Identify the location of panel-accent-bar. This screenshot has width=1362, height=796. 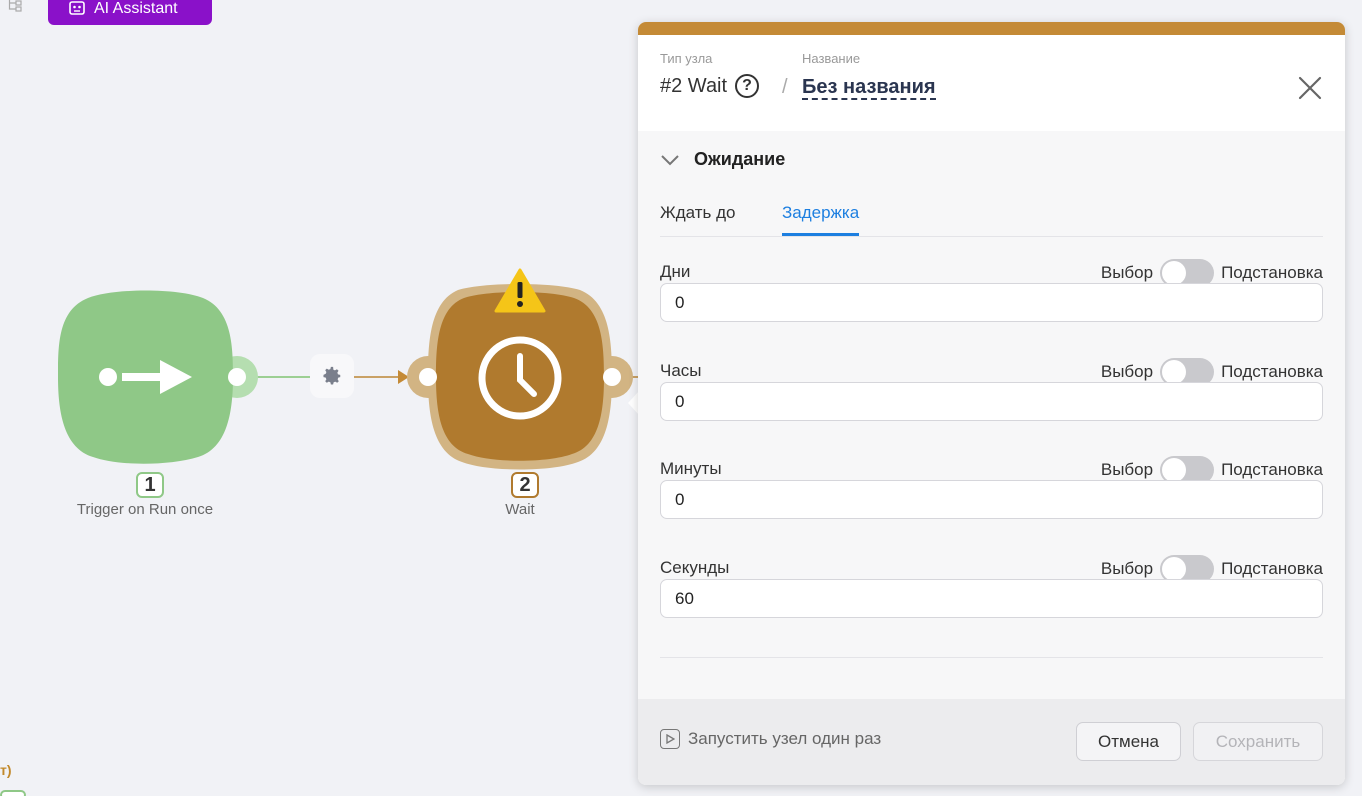
(991, 28).